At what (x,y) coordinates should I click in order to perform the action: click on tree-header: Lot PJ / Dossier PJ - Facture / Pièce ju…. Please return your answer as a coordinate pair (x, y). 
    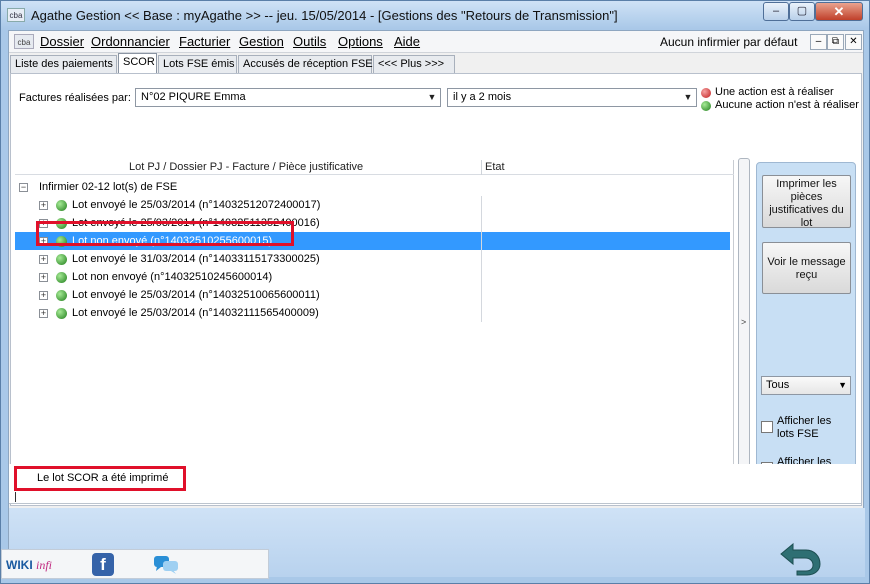
    Looking at the image, I should click on (374, 167).